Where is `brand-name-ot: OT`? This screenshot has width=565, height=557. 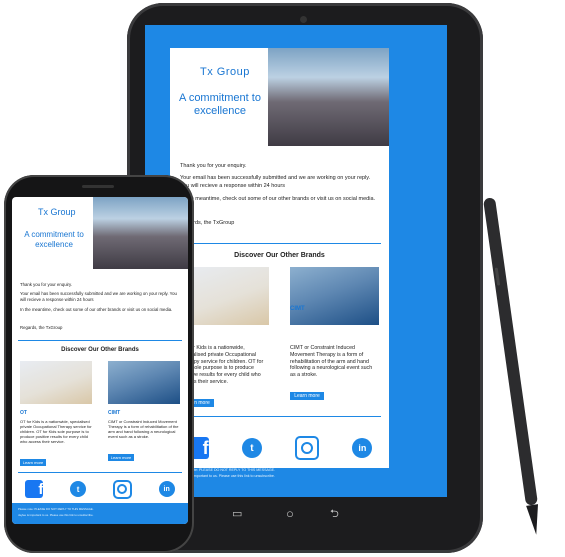
brand-name-ot: OT is located at coordinates (23, 413).